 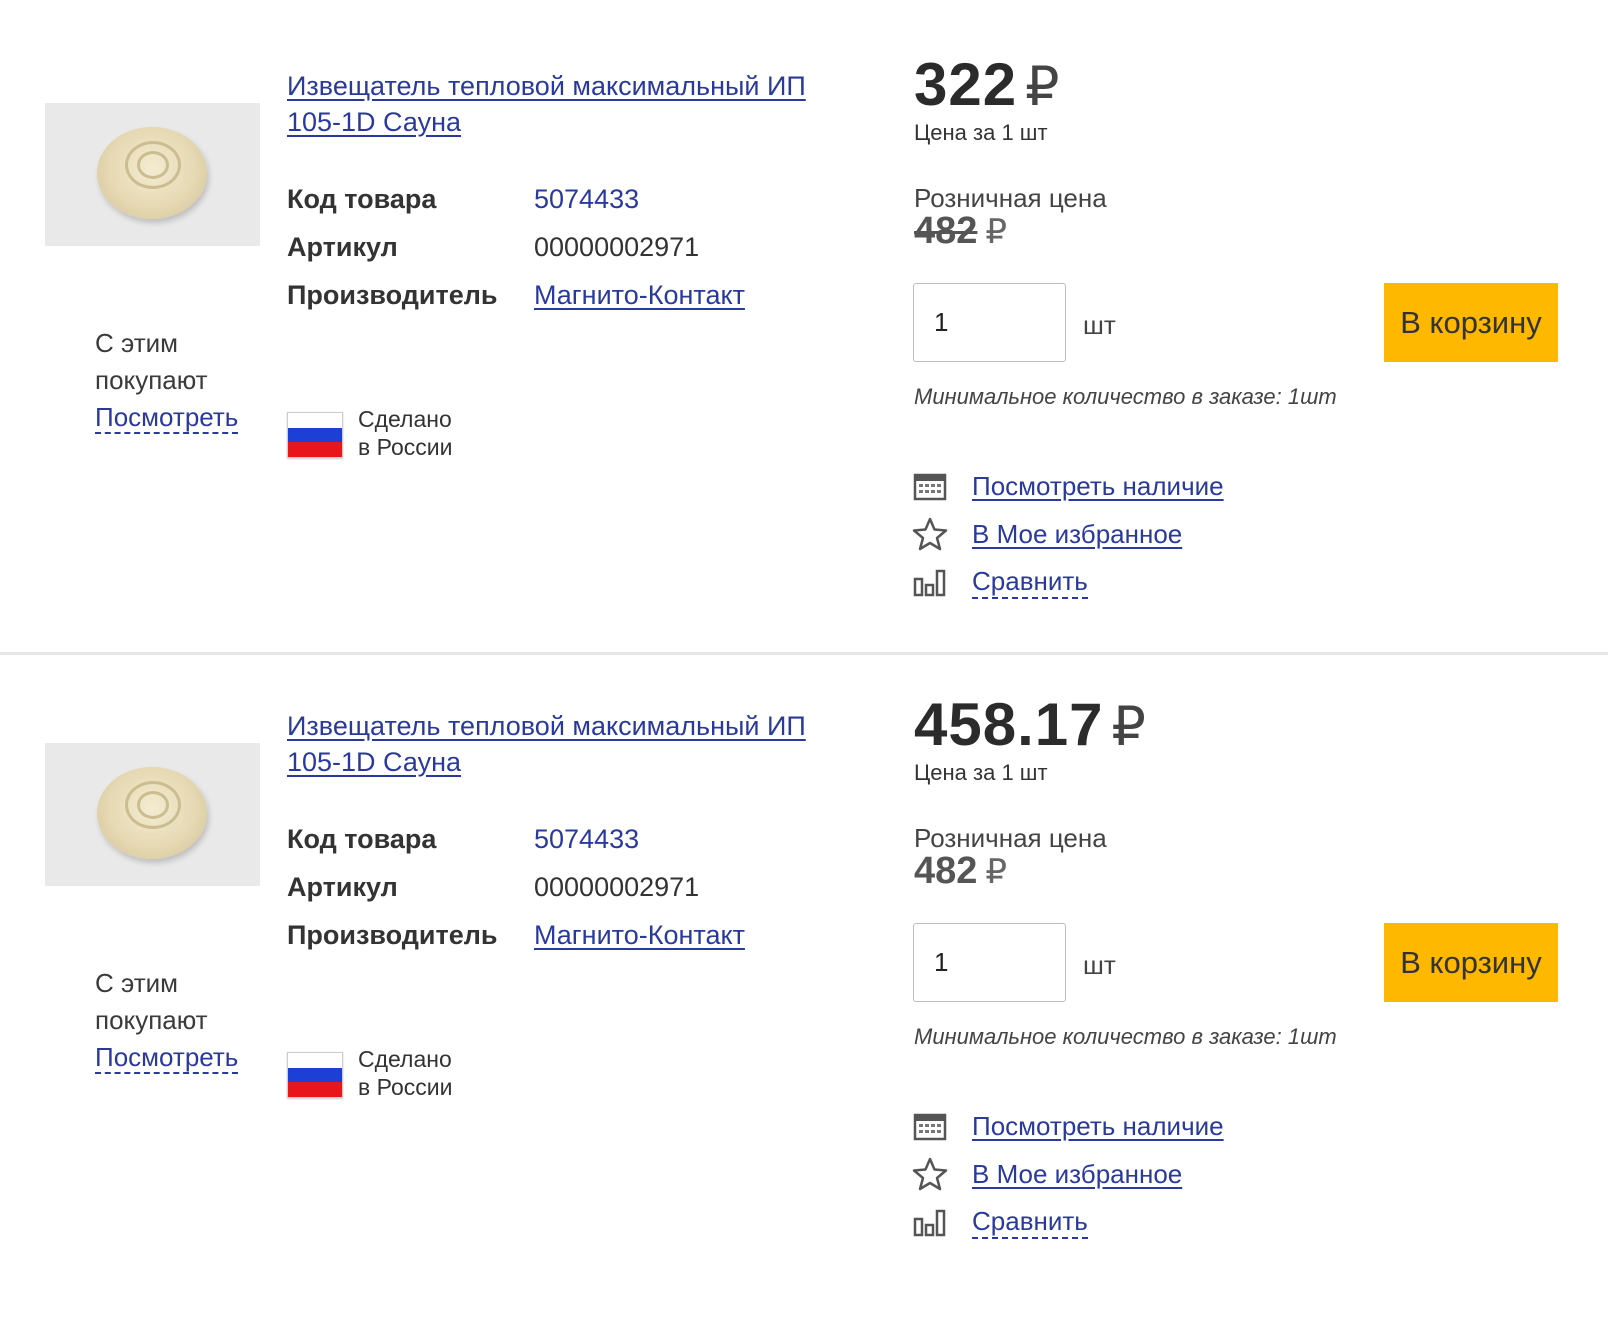 I want to click on price-value: 458.17, so click(x=1009, y=724).